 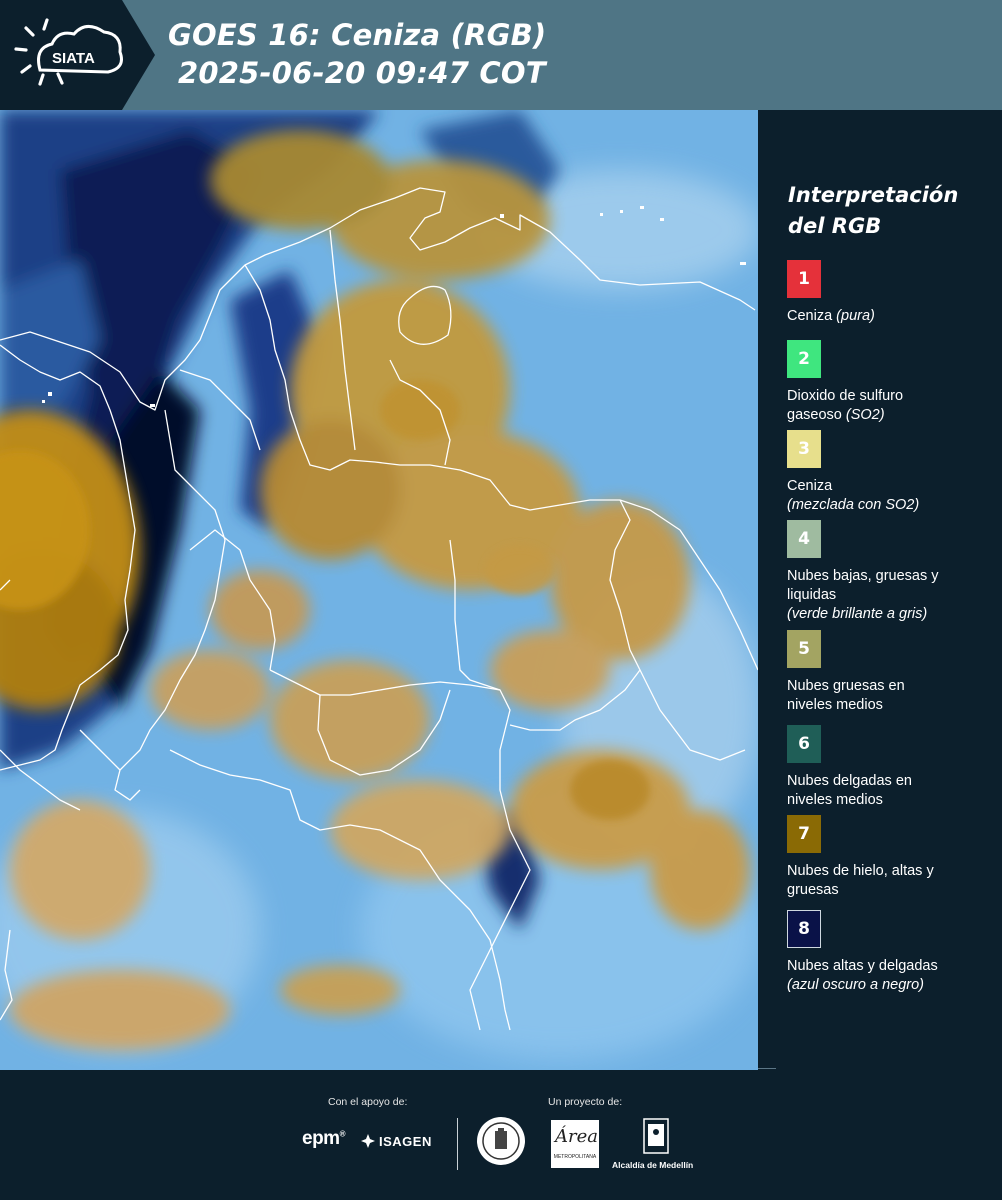 What do you see at coordinates (892, 672) in the screenshot?
I see `legend-item: 5 Nubes gruesas en niveles medios` at bounding box center [892, 672].